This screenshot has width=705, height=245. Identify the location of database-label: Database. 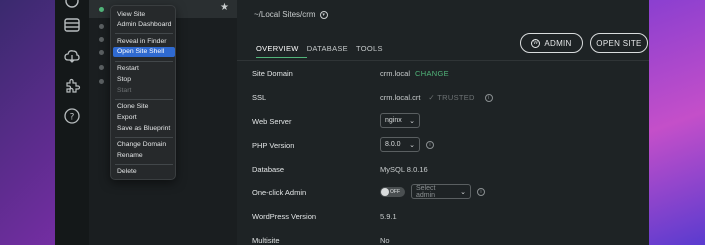
(268, 169).